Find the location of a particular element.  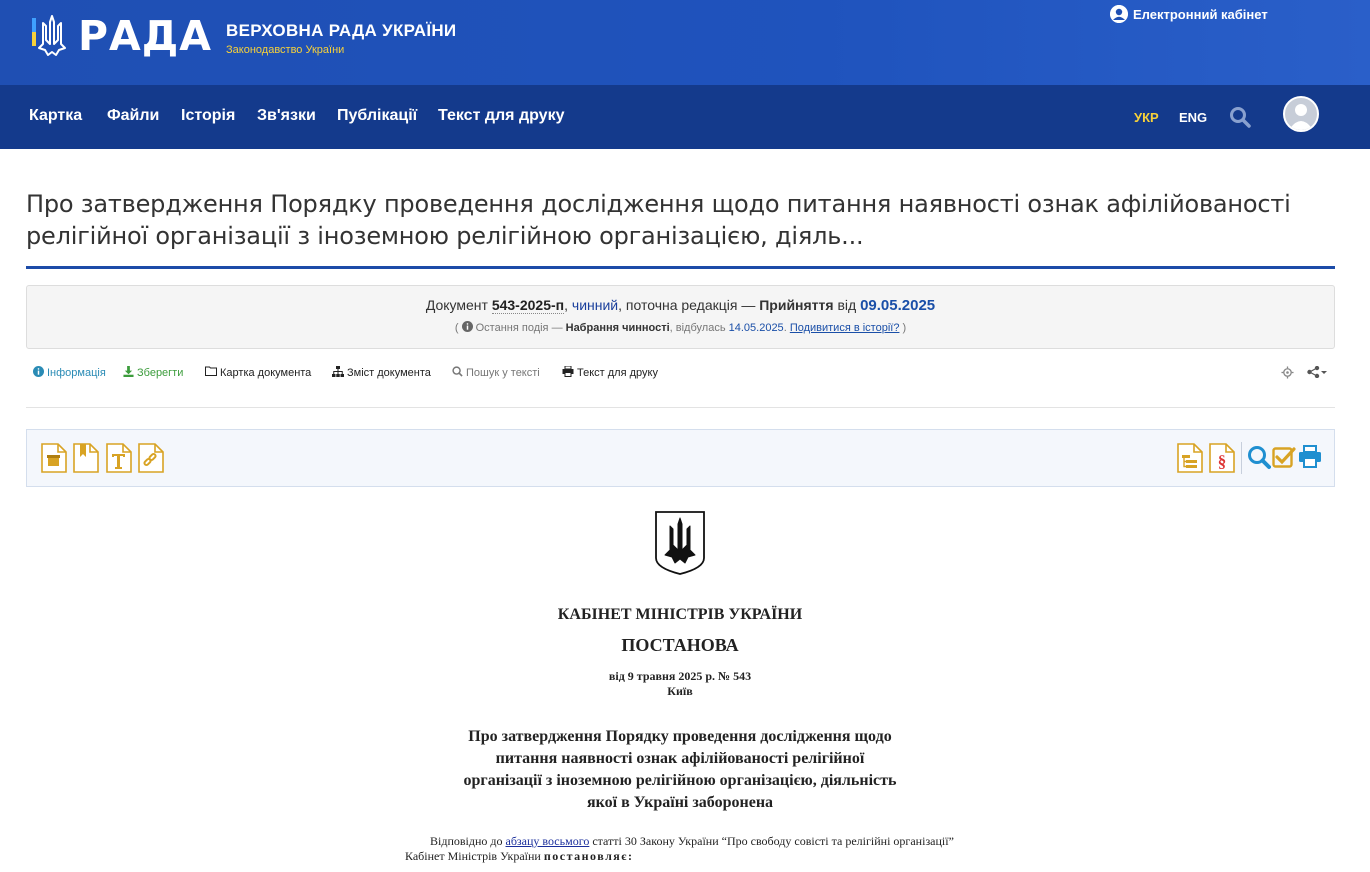

status-edition: , поточна редакція — is located at coordinates (689, 305).